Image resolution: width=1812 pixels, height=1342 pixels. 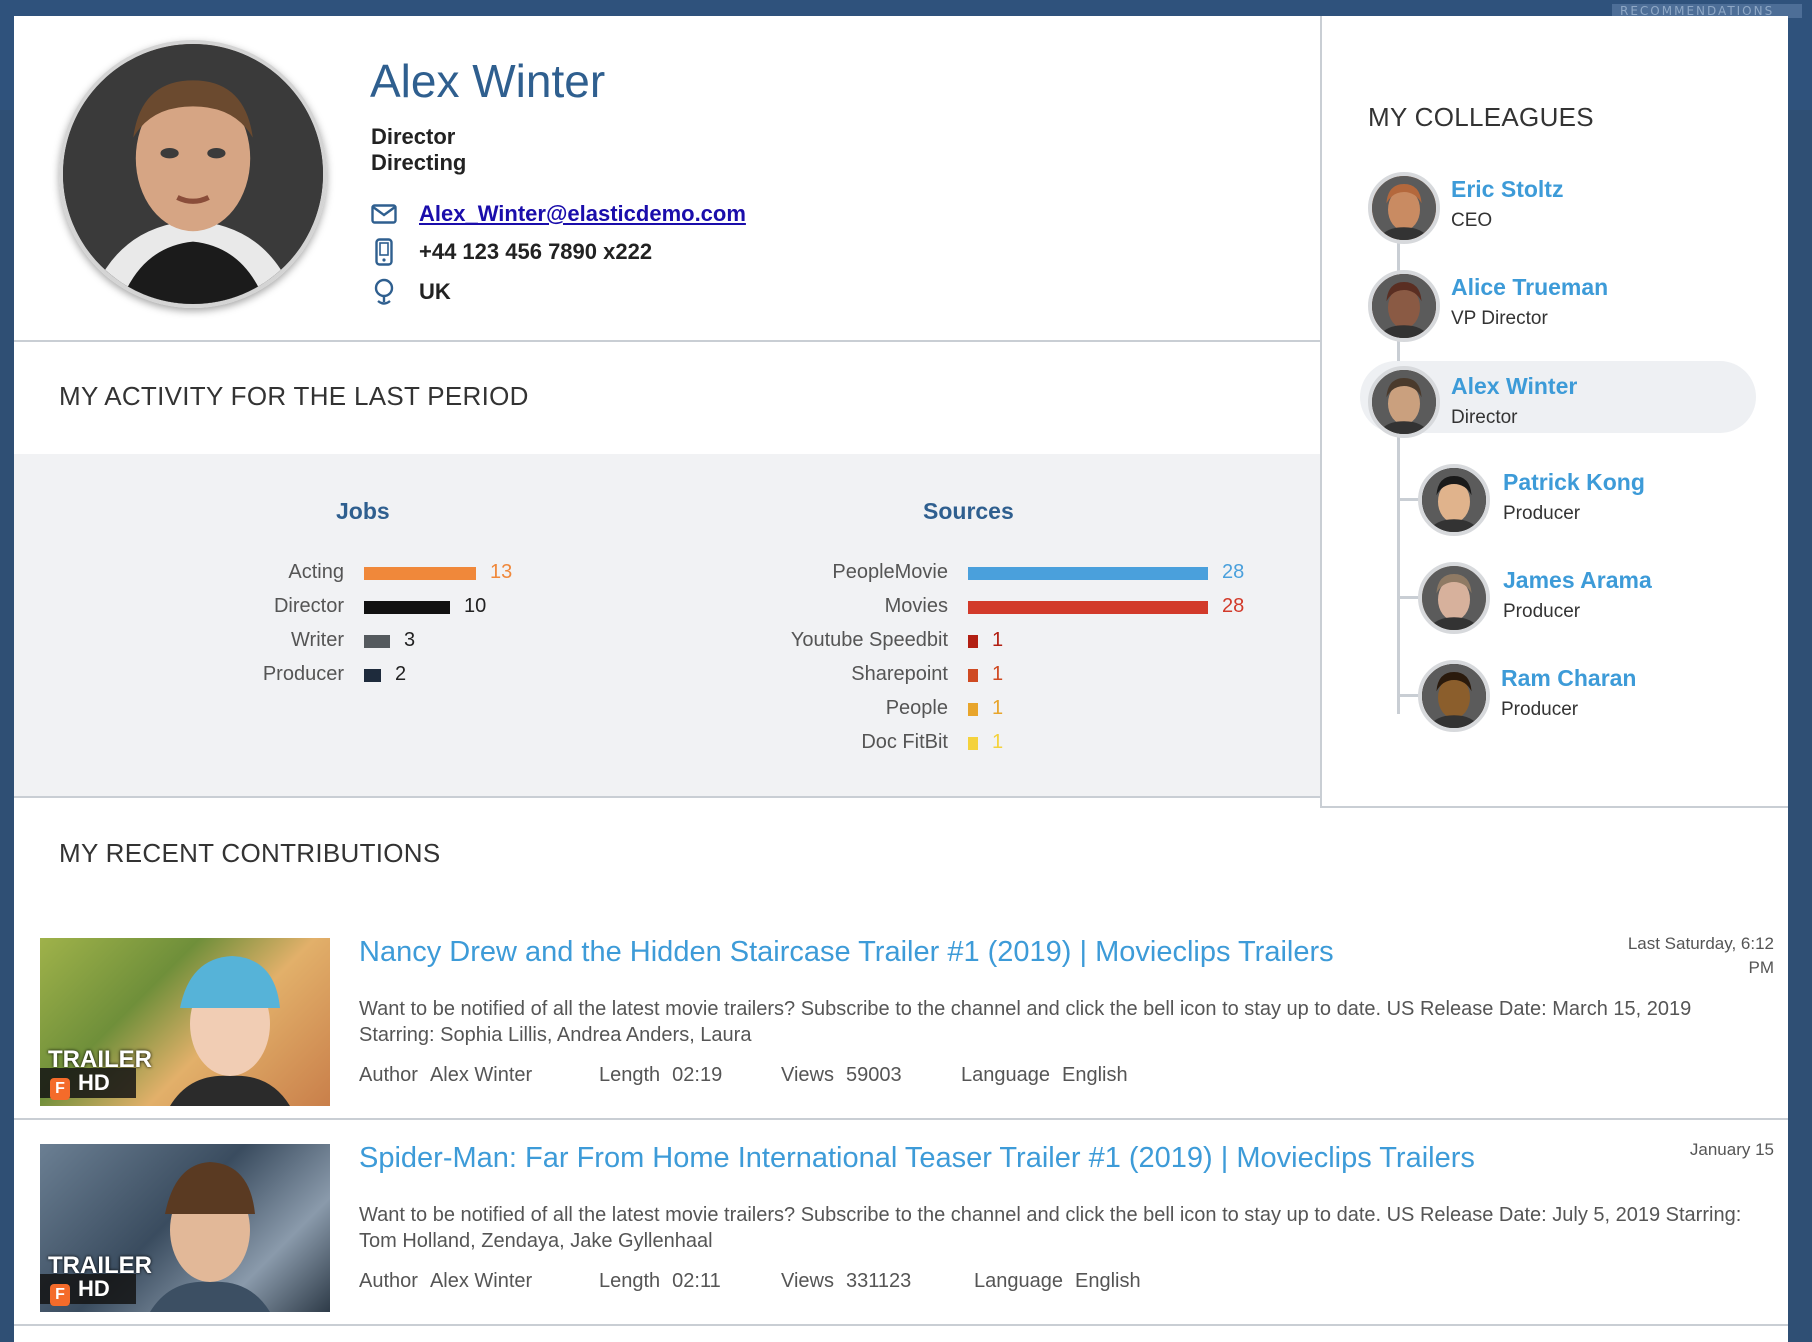 What do you see at coordinates (294, 396) in the screenshot?
I see `activity-section-title: MY ACTIVITY FOR THE LAST PERIOD` at bounding box center [294, 396].